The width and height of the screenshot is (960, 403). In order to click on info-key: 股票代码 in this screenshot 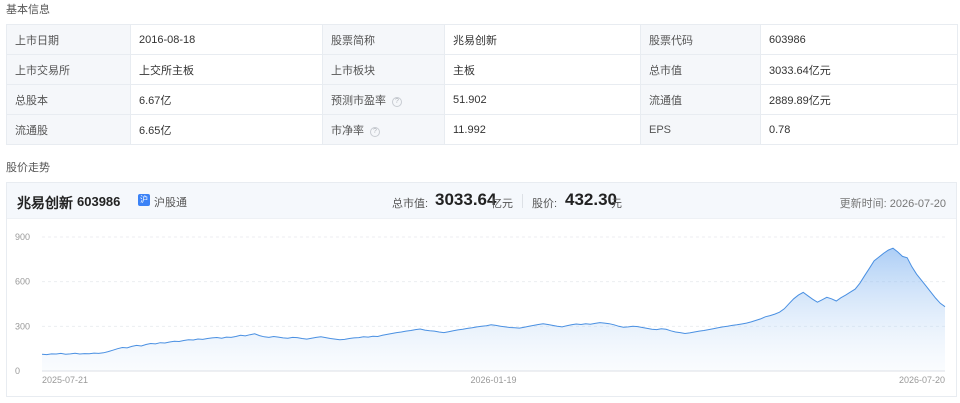, I will do `click(700, 39)`.